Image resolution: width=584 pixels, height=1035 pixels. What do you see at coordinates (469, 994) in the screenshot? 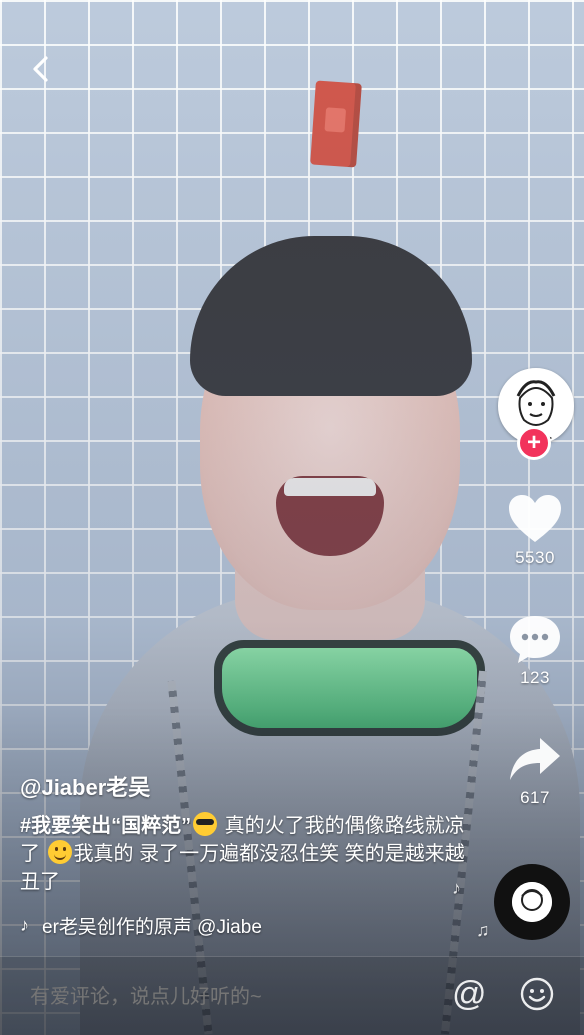
I see `at-mention-icon: @` at bounding box center [469, 994].